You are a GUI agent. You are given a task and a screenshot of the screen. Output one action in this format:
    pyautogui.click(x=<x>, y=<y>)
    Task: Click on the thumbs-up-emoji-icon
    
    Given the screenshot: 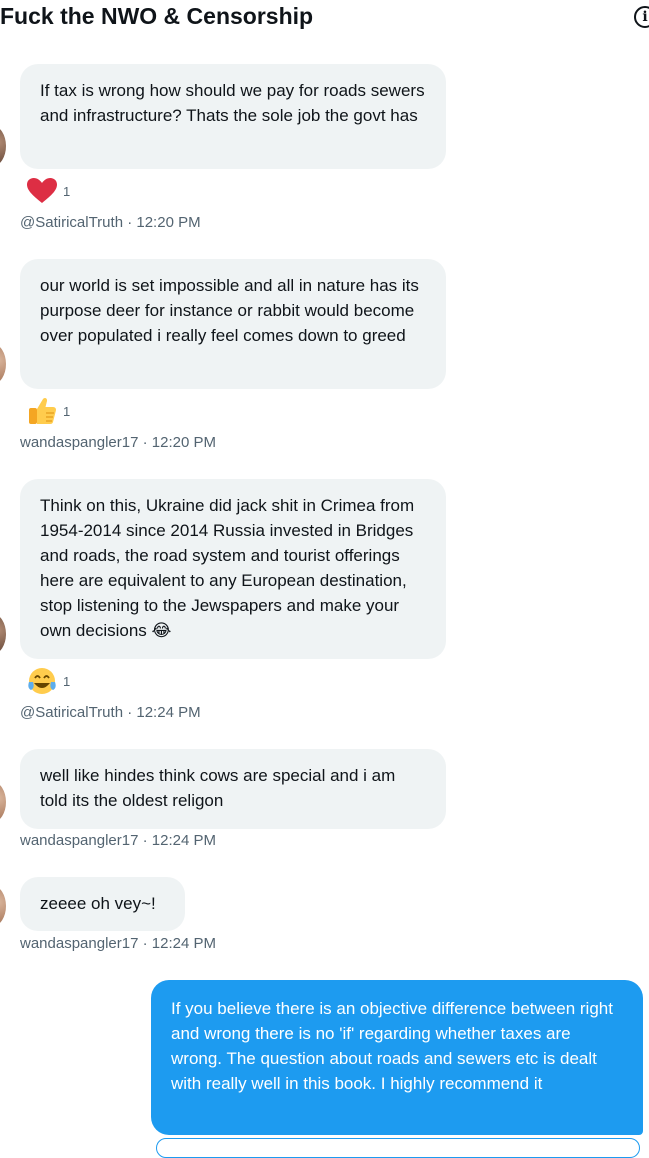 What is the action you would take?
    pyautogui.click(x=43, y=410)
    